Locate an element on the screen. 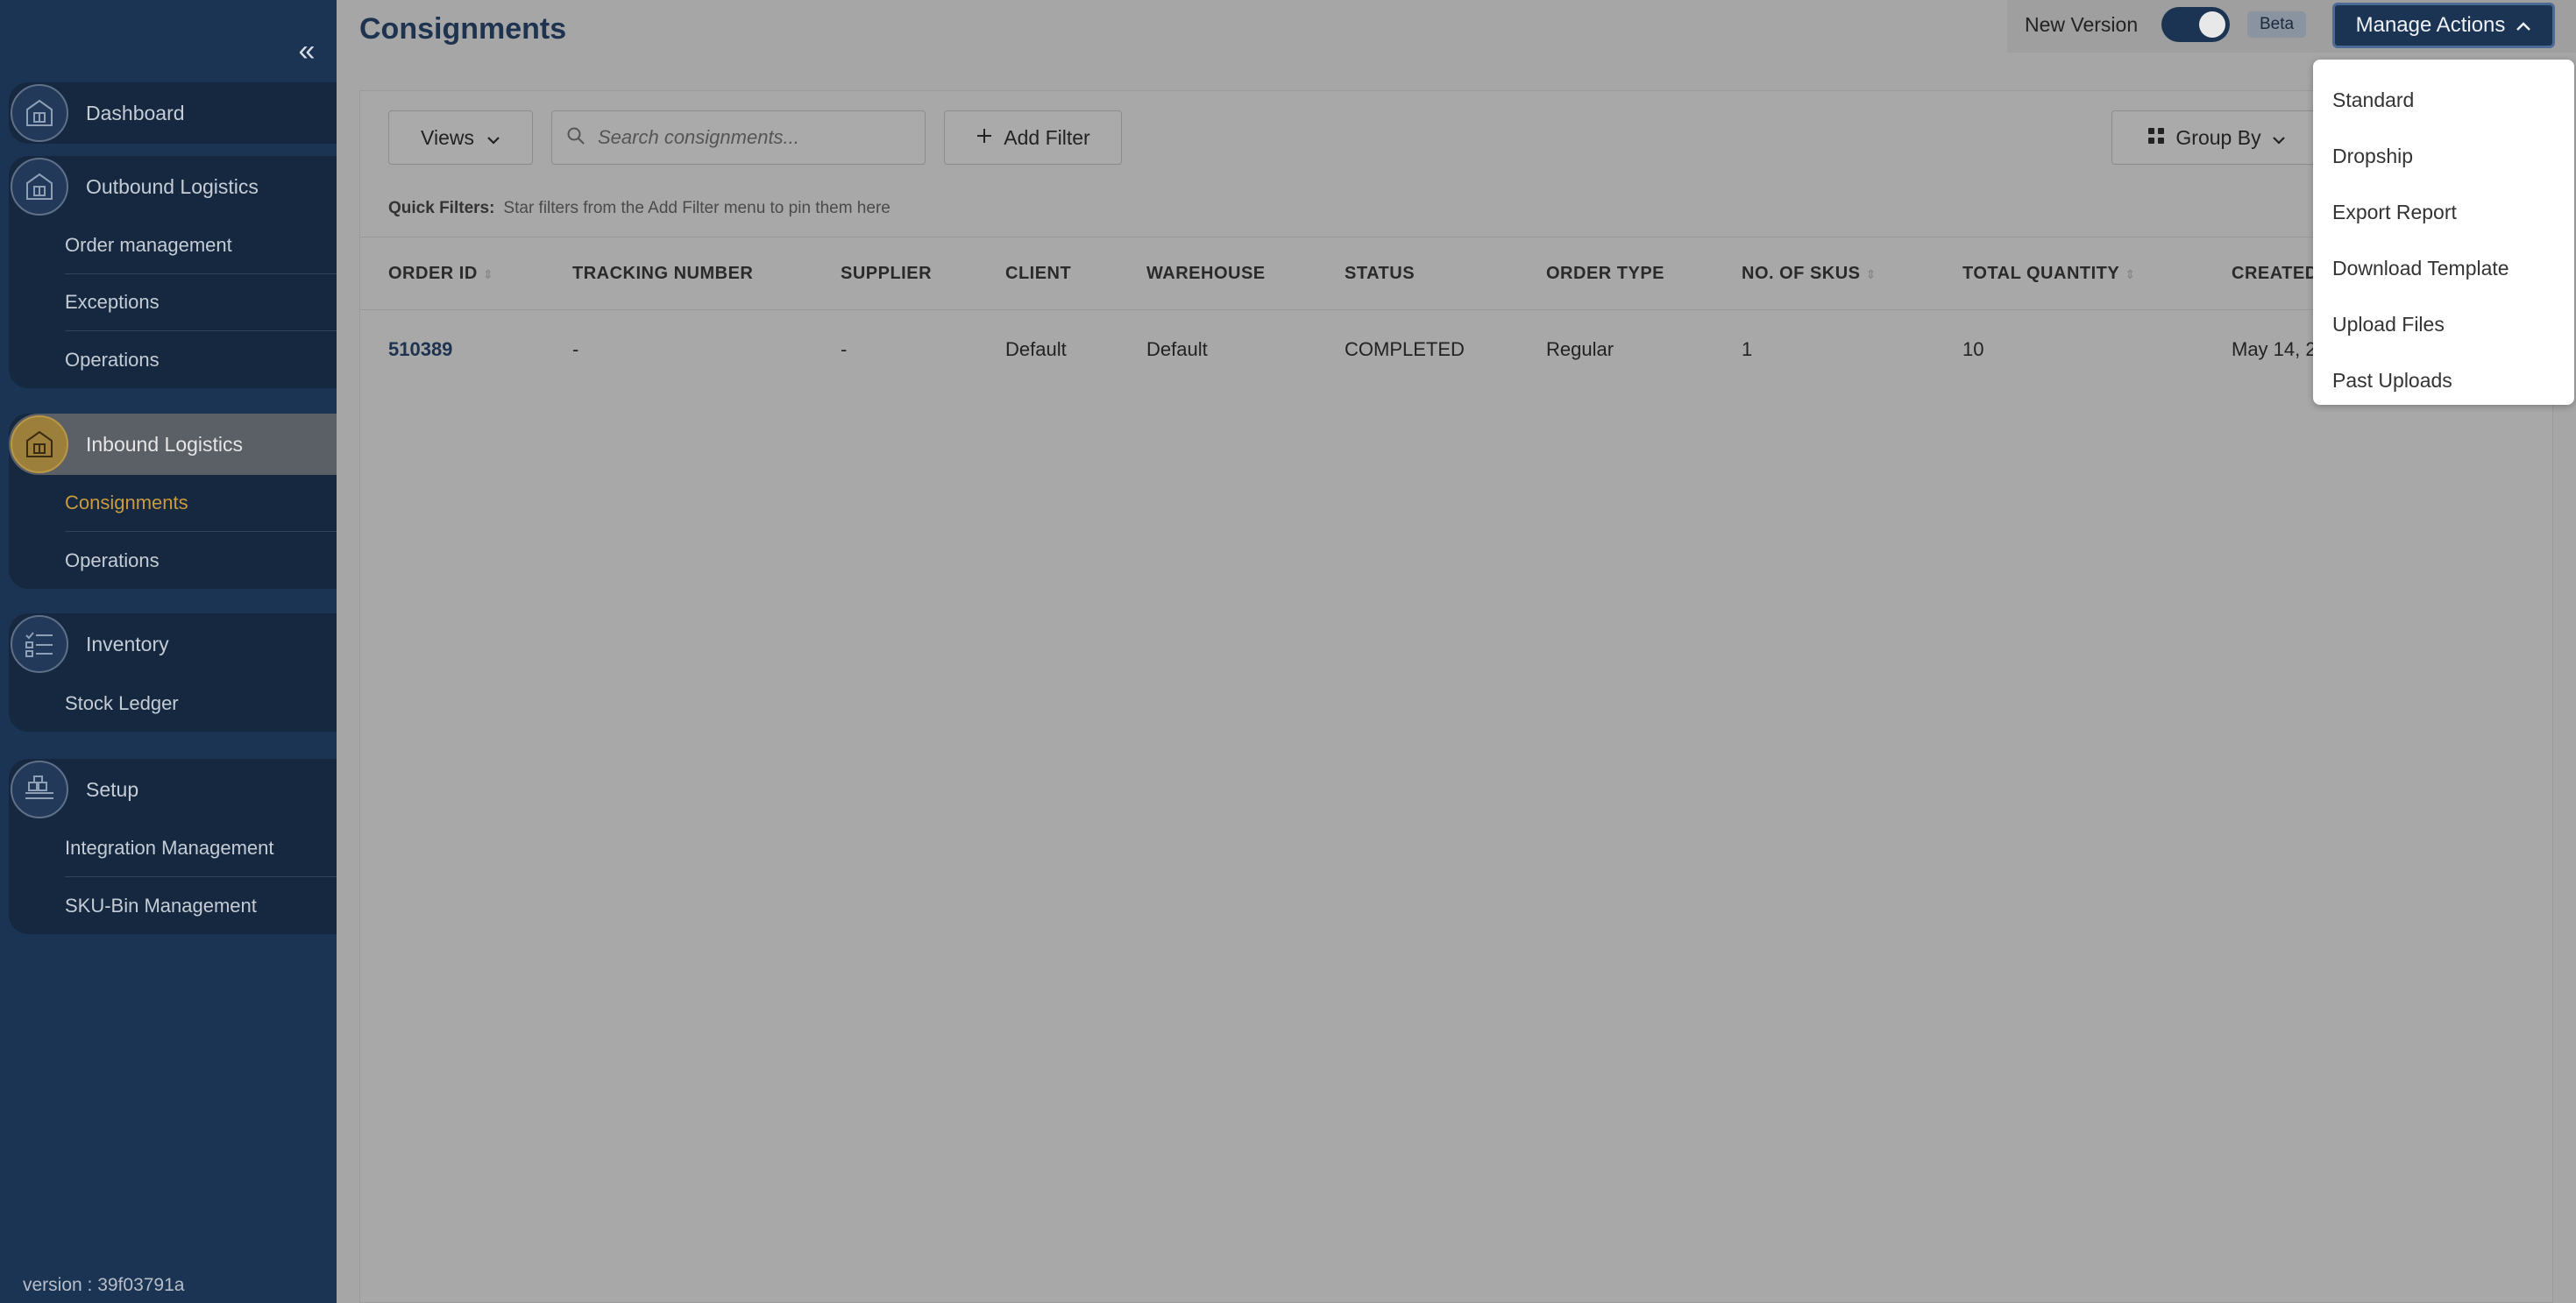 This screenshot has width=2576, height=1303. views-dropdown: Views is located at coordinates (461, 138).